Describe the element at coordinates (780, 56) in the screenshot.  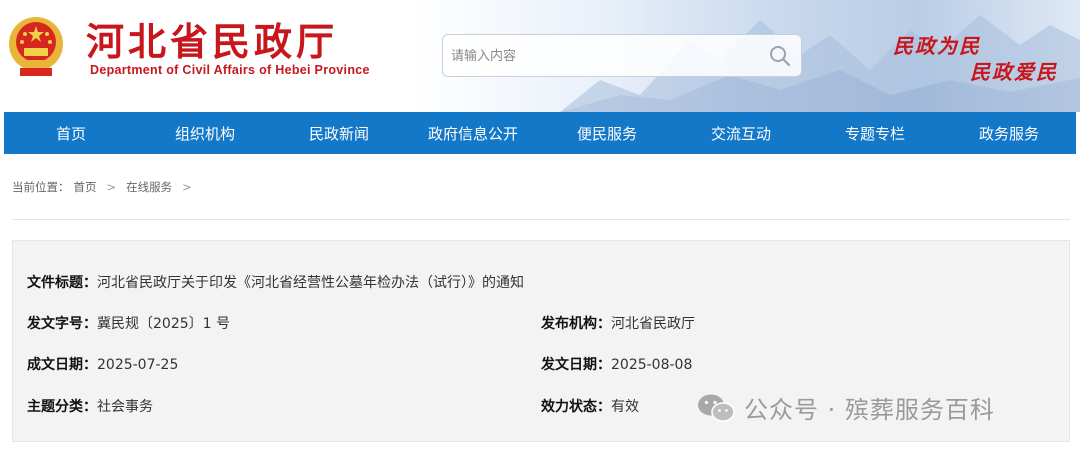
I see `search-icon` at that location.